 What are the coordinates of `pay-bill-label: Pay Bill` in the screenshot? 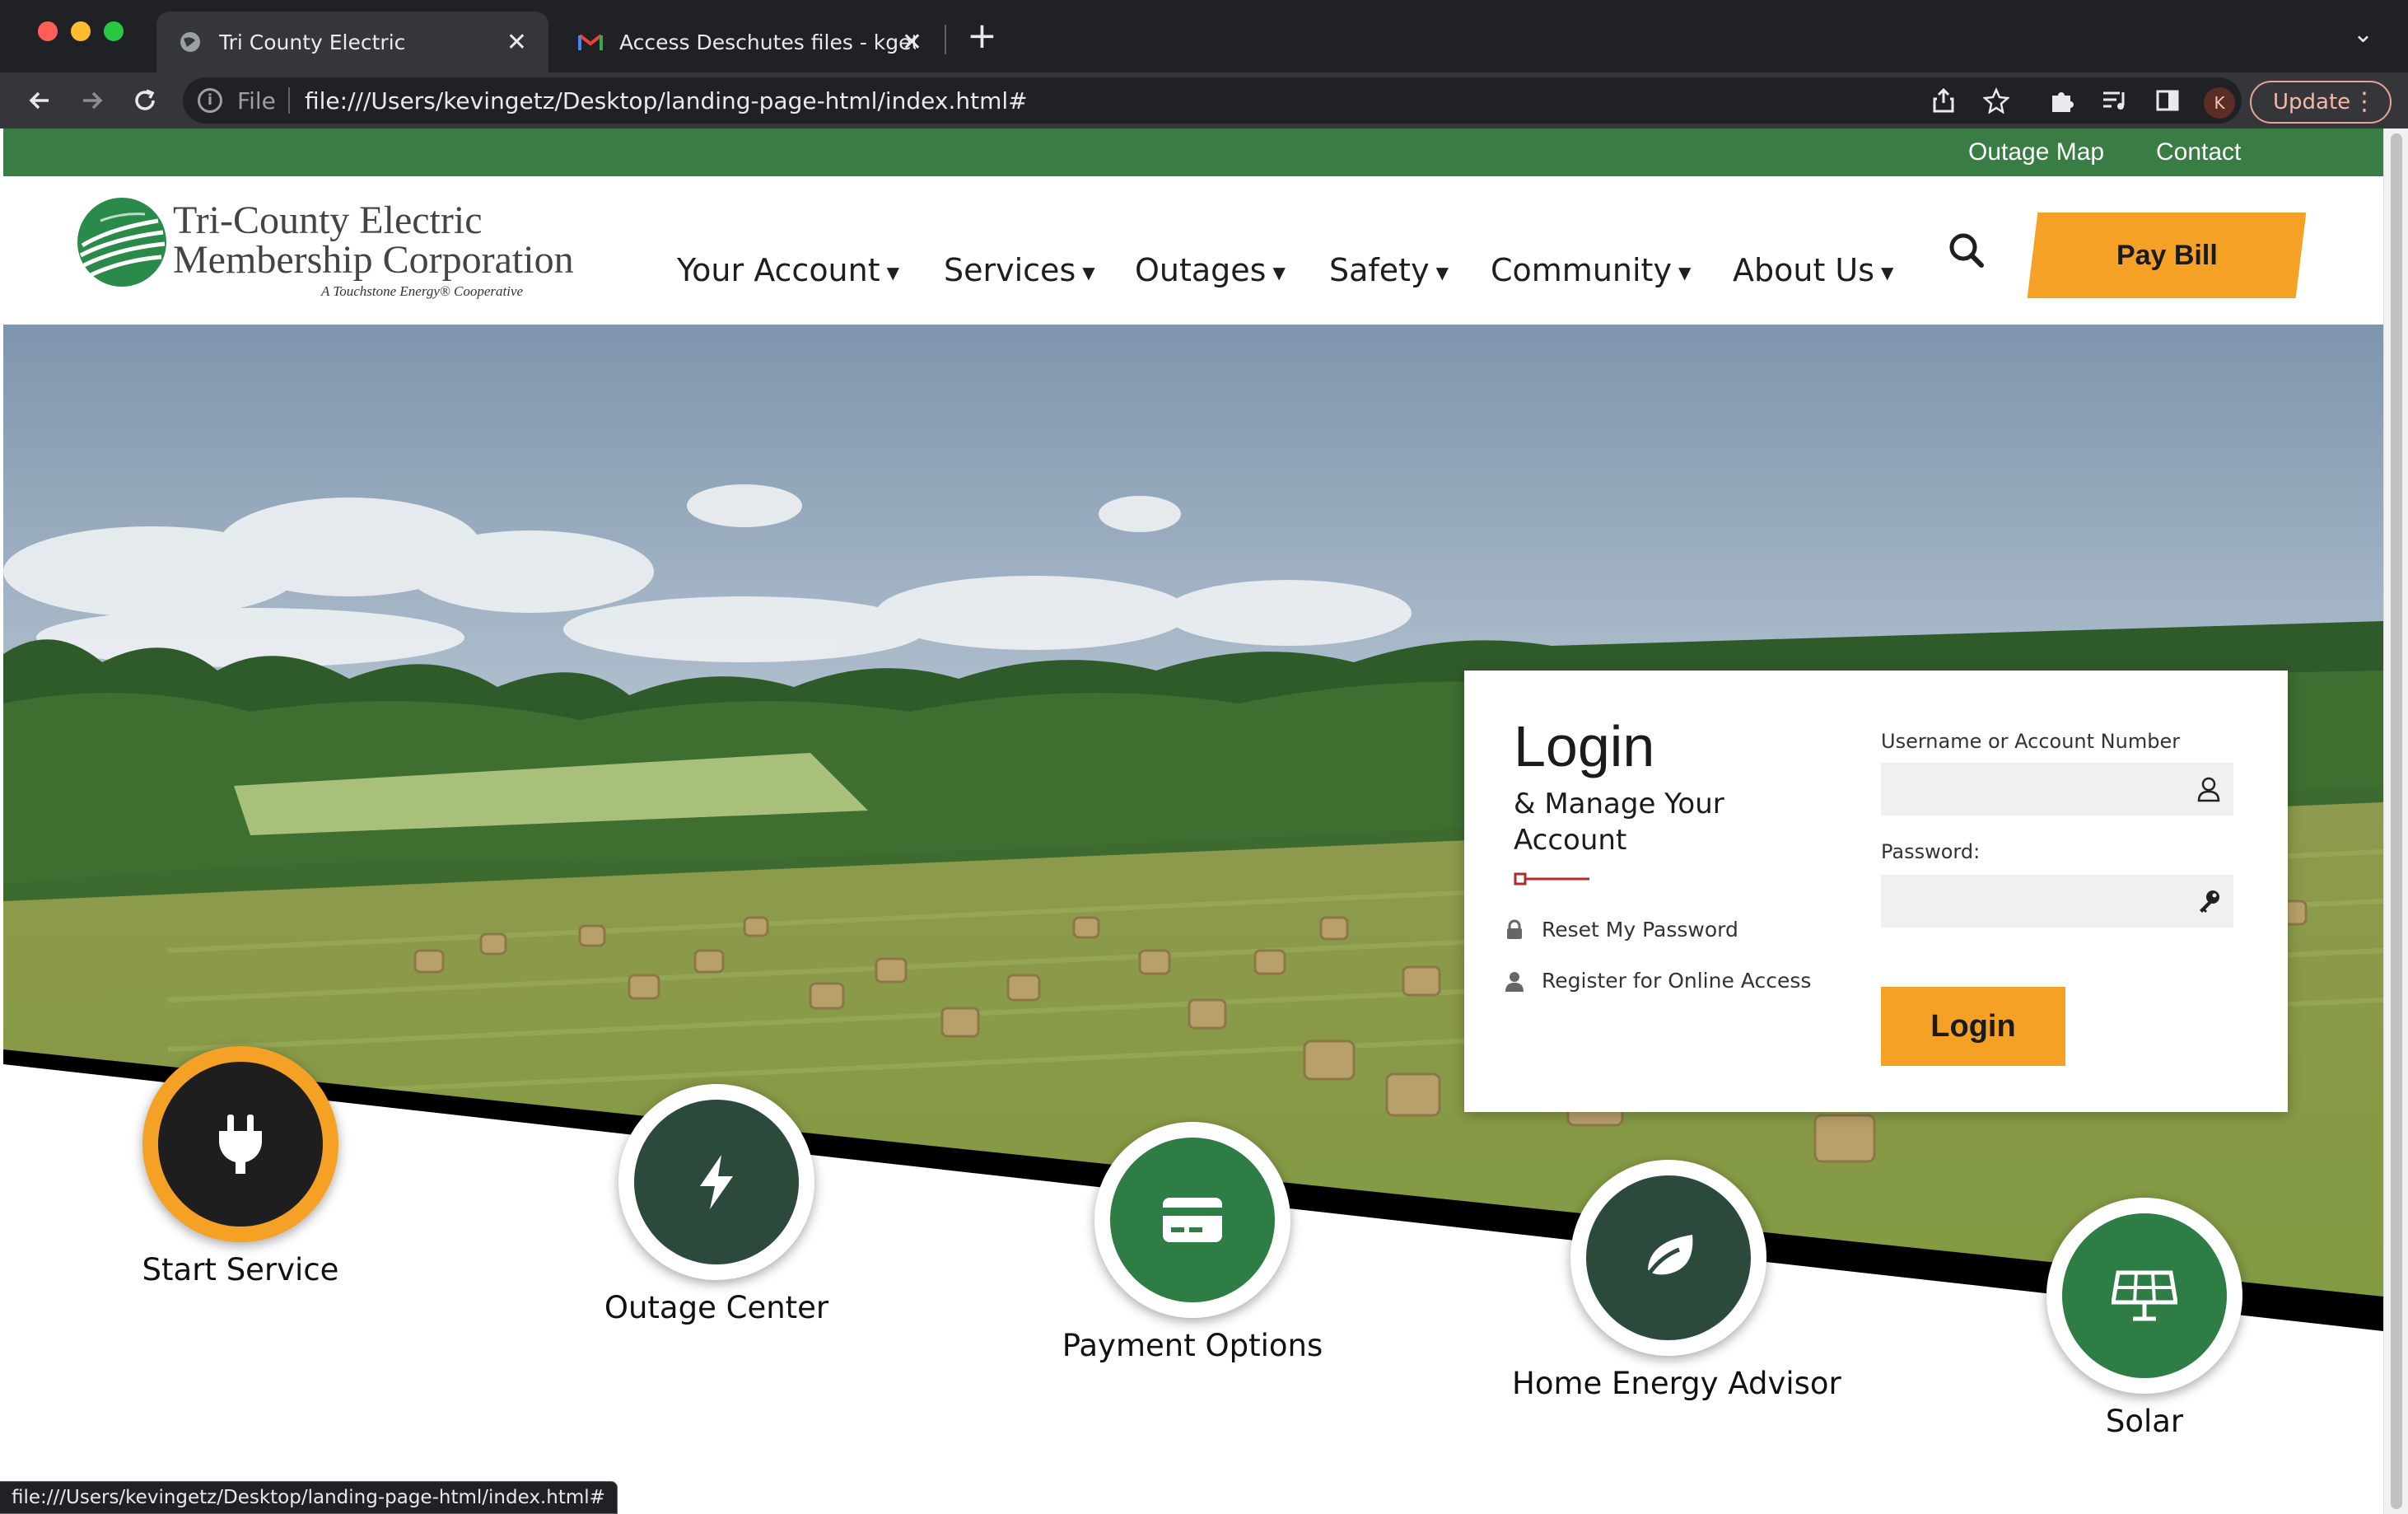 It's located at (2167, 255).